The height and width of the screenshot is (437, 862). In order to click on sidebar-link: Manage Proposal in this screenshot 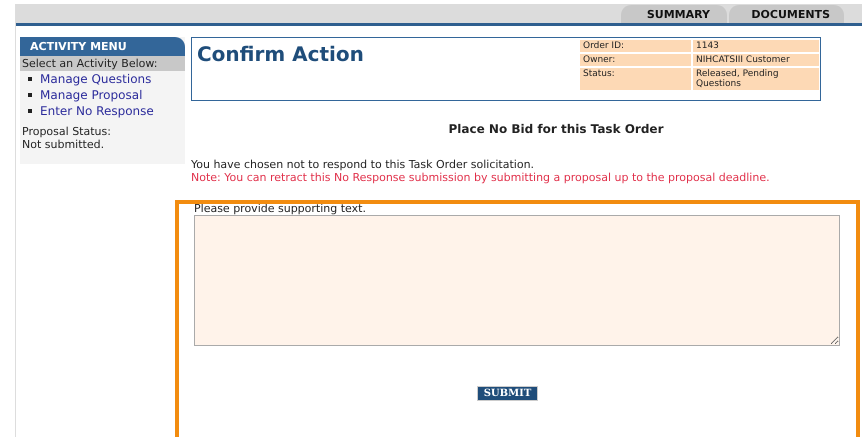, I will do `click(91, 95)`.